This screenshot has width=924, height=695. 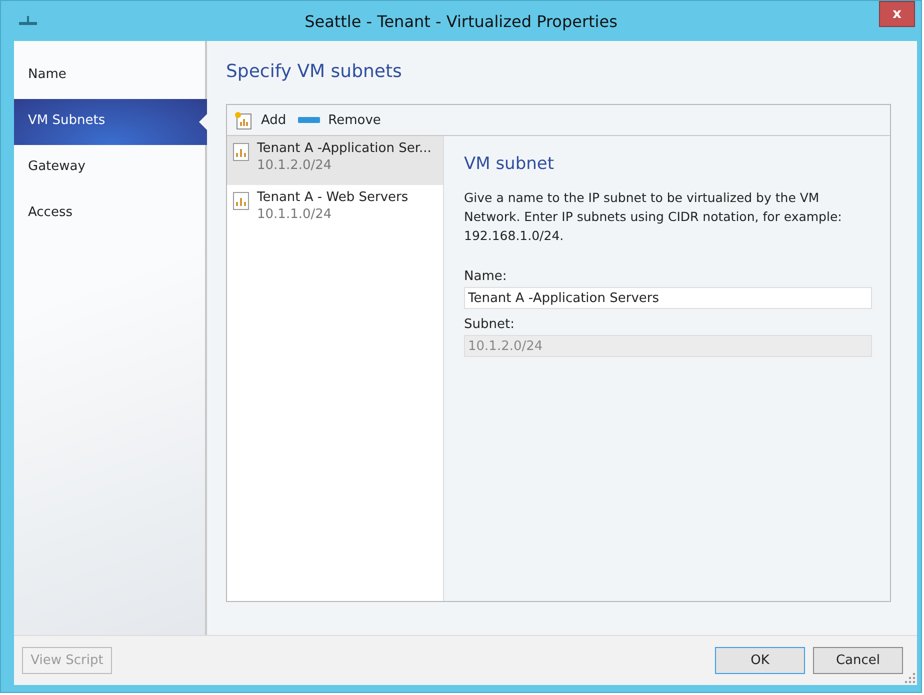 I want to click on sidebar-item: Name, so click(x=109, y=76).